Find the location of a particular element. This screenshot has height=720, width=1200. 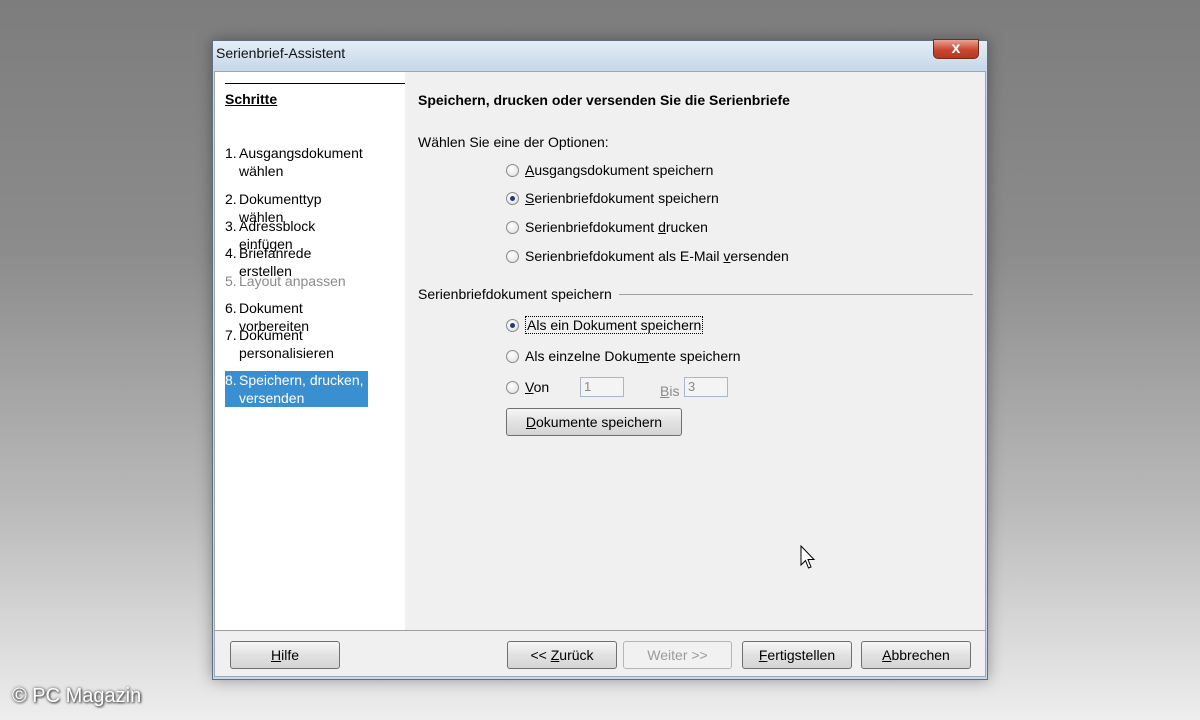

radio-send-email: Serienbriefdokument als E-Mail versenden is located at coordinates (647, 256).